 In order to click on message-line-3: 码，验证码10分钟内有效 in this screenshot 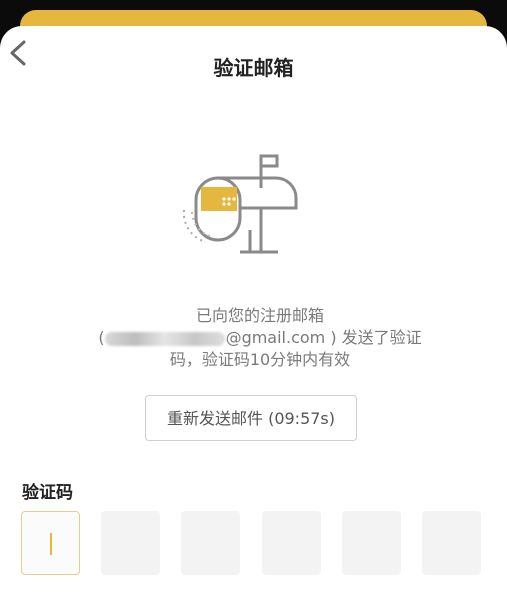, I will do `click(260, 359)`.